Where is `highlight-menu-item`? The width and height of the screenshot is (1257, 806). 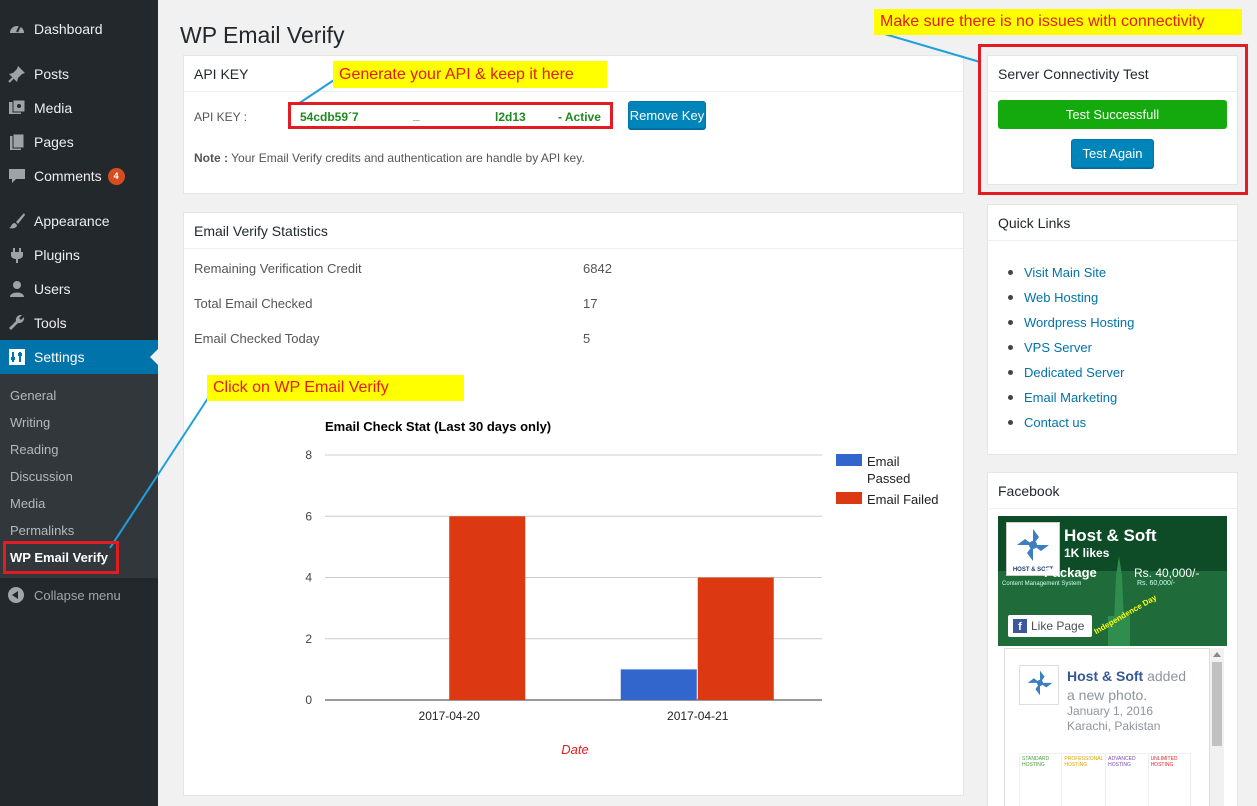 highlight-menu-item is located at coordinates (61, 557).